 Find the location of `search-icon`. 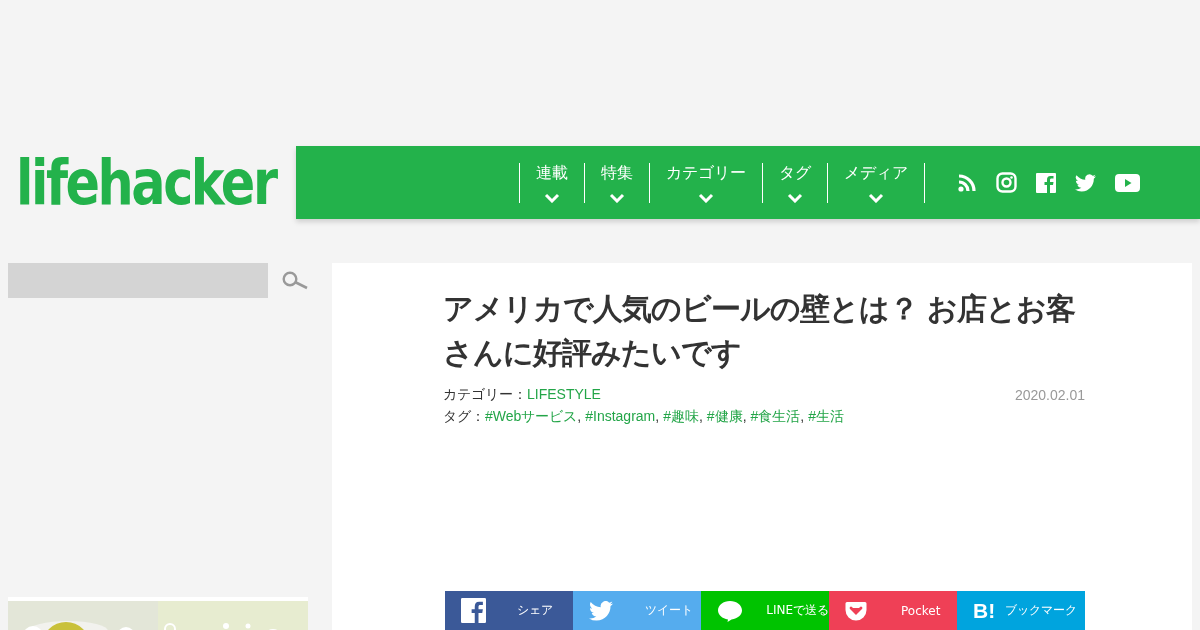

search-icon is located at coordinates (295, 280).